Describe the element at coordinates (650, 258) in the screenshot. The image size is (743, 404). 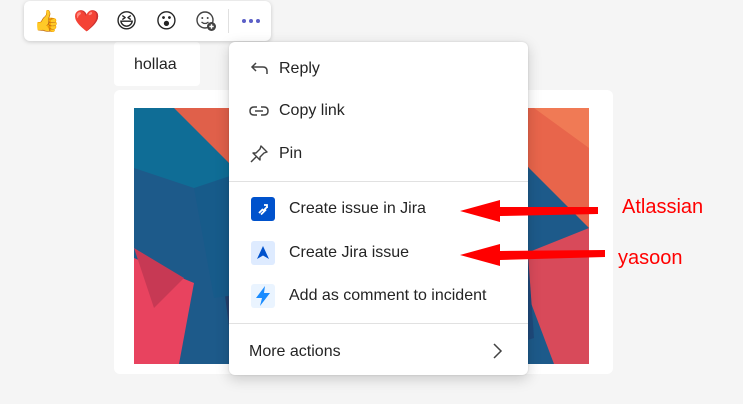
I see `annotation-yasoon: yasoon` at that location.